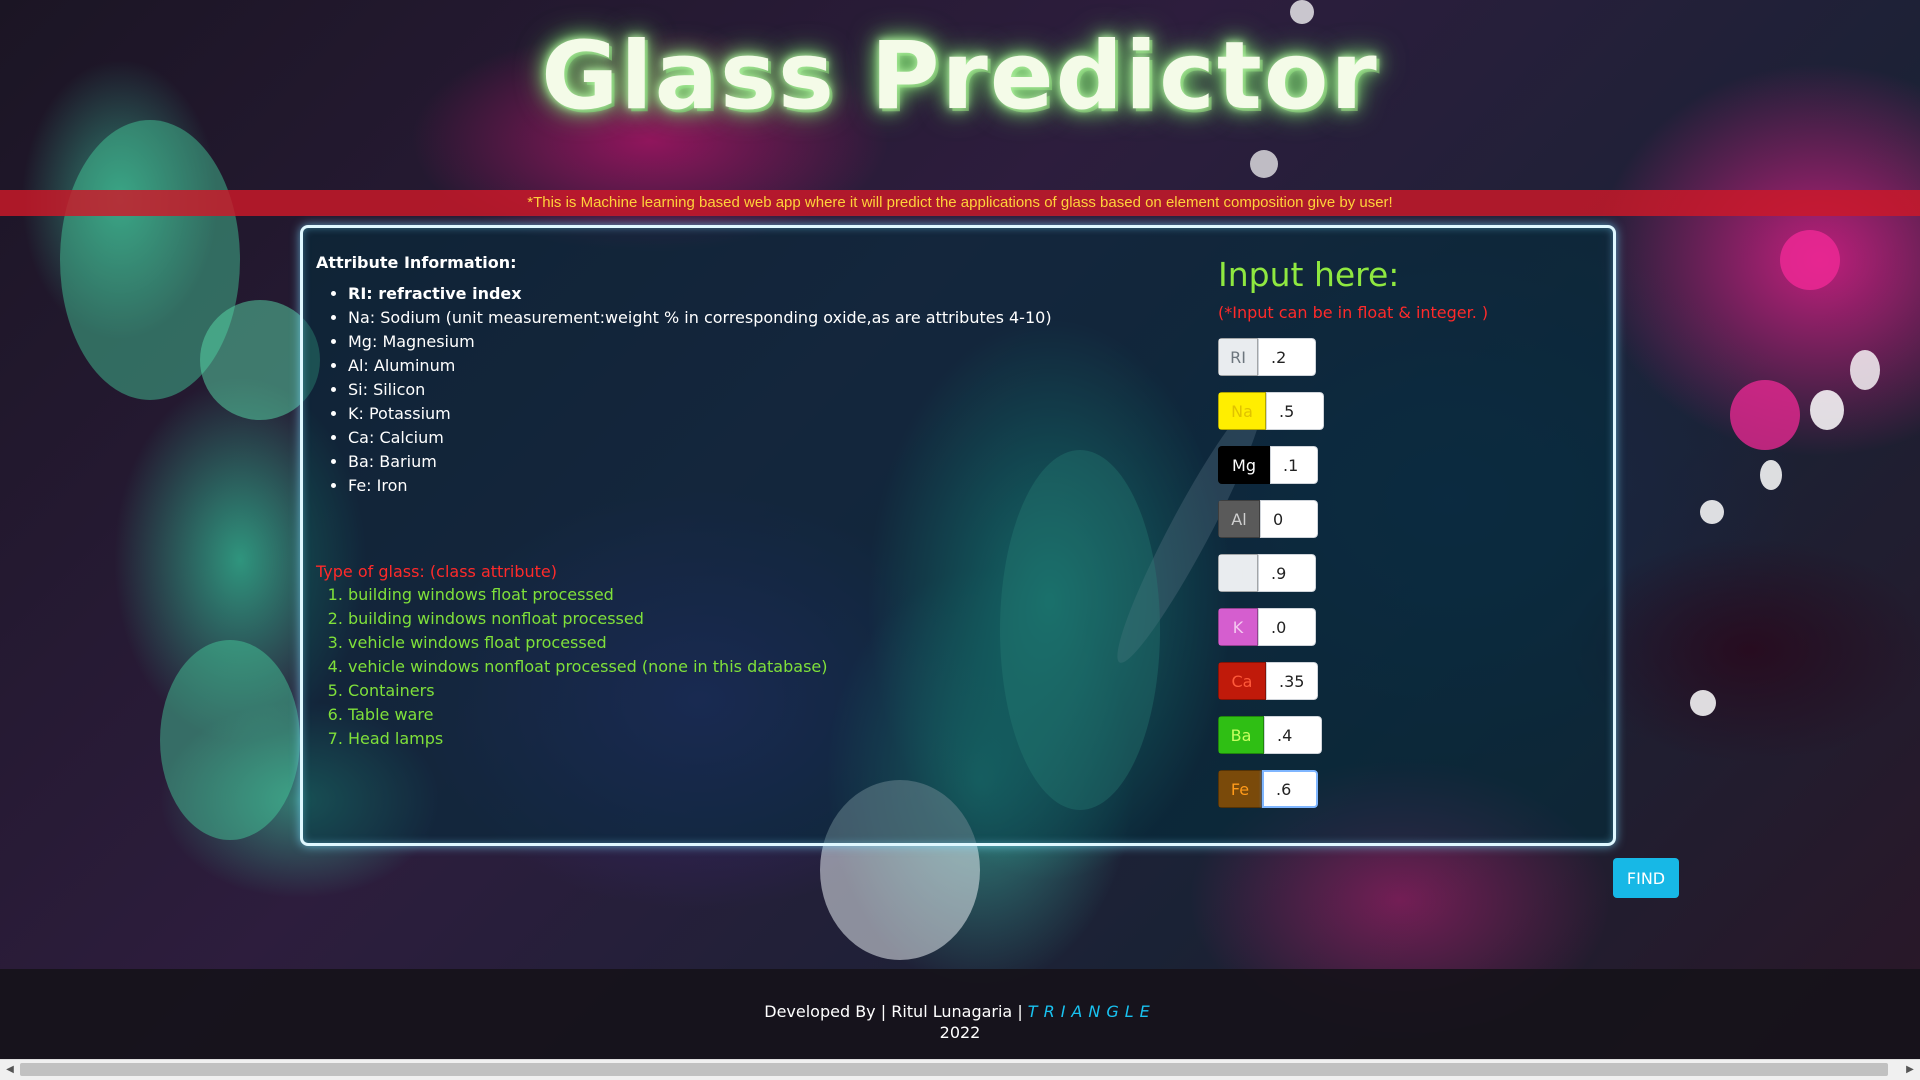  I want to click on attribute-item: RI: refractive index, so click(700, 294).